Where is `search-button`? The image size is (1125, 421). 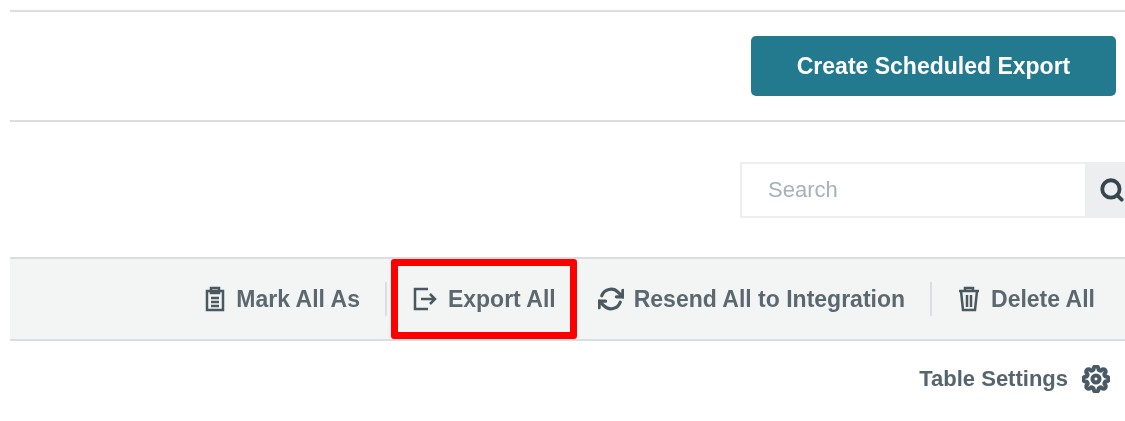 search-button is located at coordinates (1105, 190).